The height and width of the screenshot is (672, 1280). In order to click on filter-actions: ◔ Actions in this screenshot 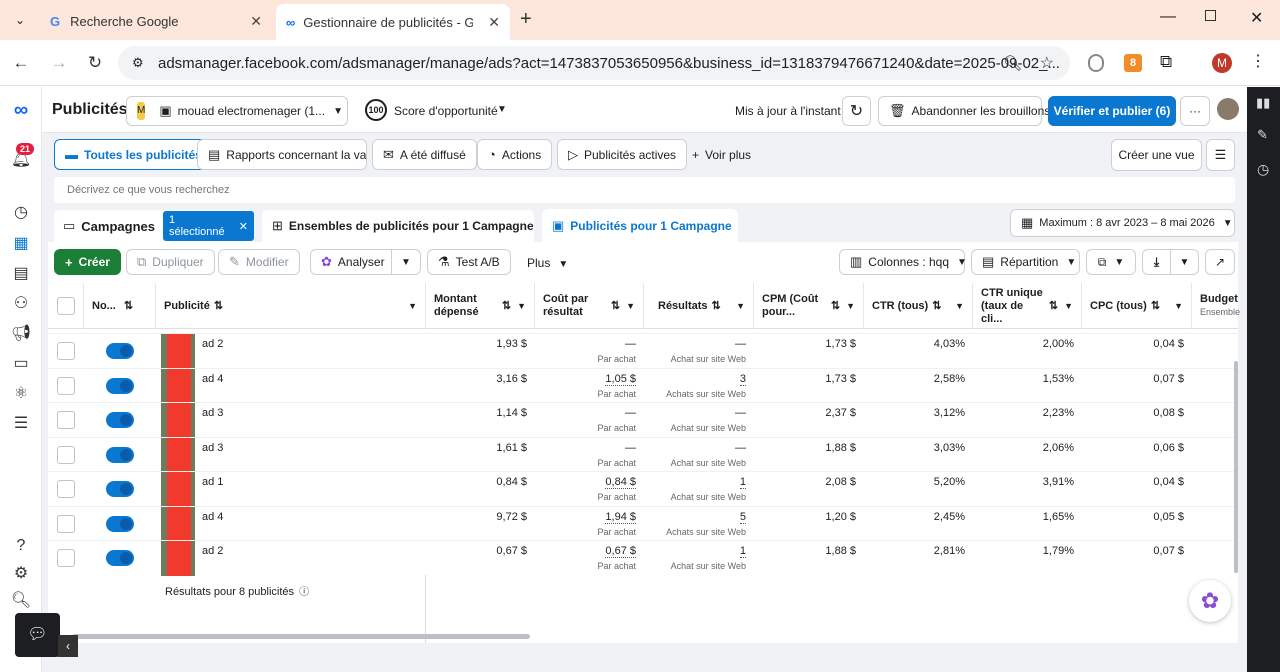, I will do `click(515, 154)`.